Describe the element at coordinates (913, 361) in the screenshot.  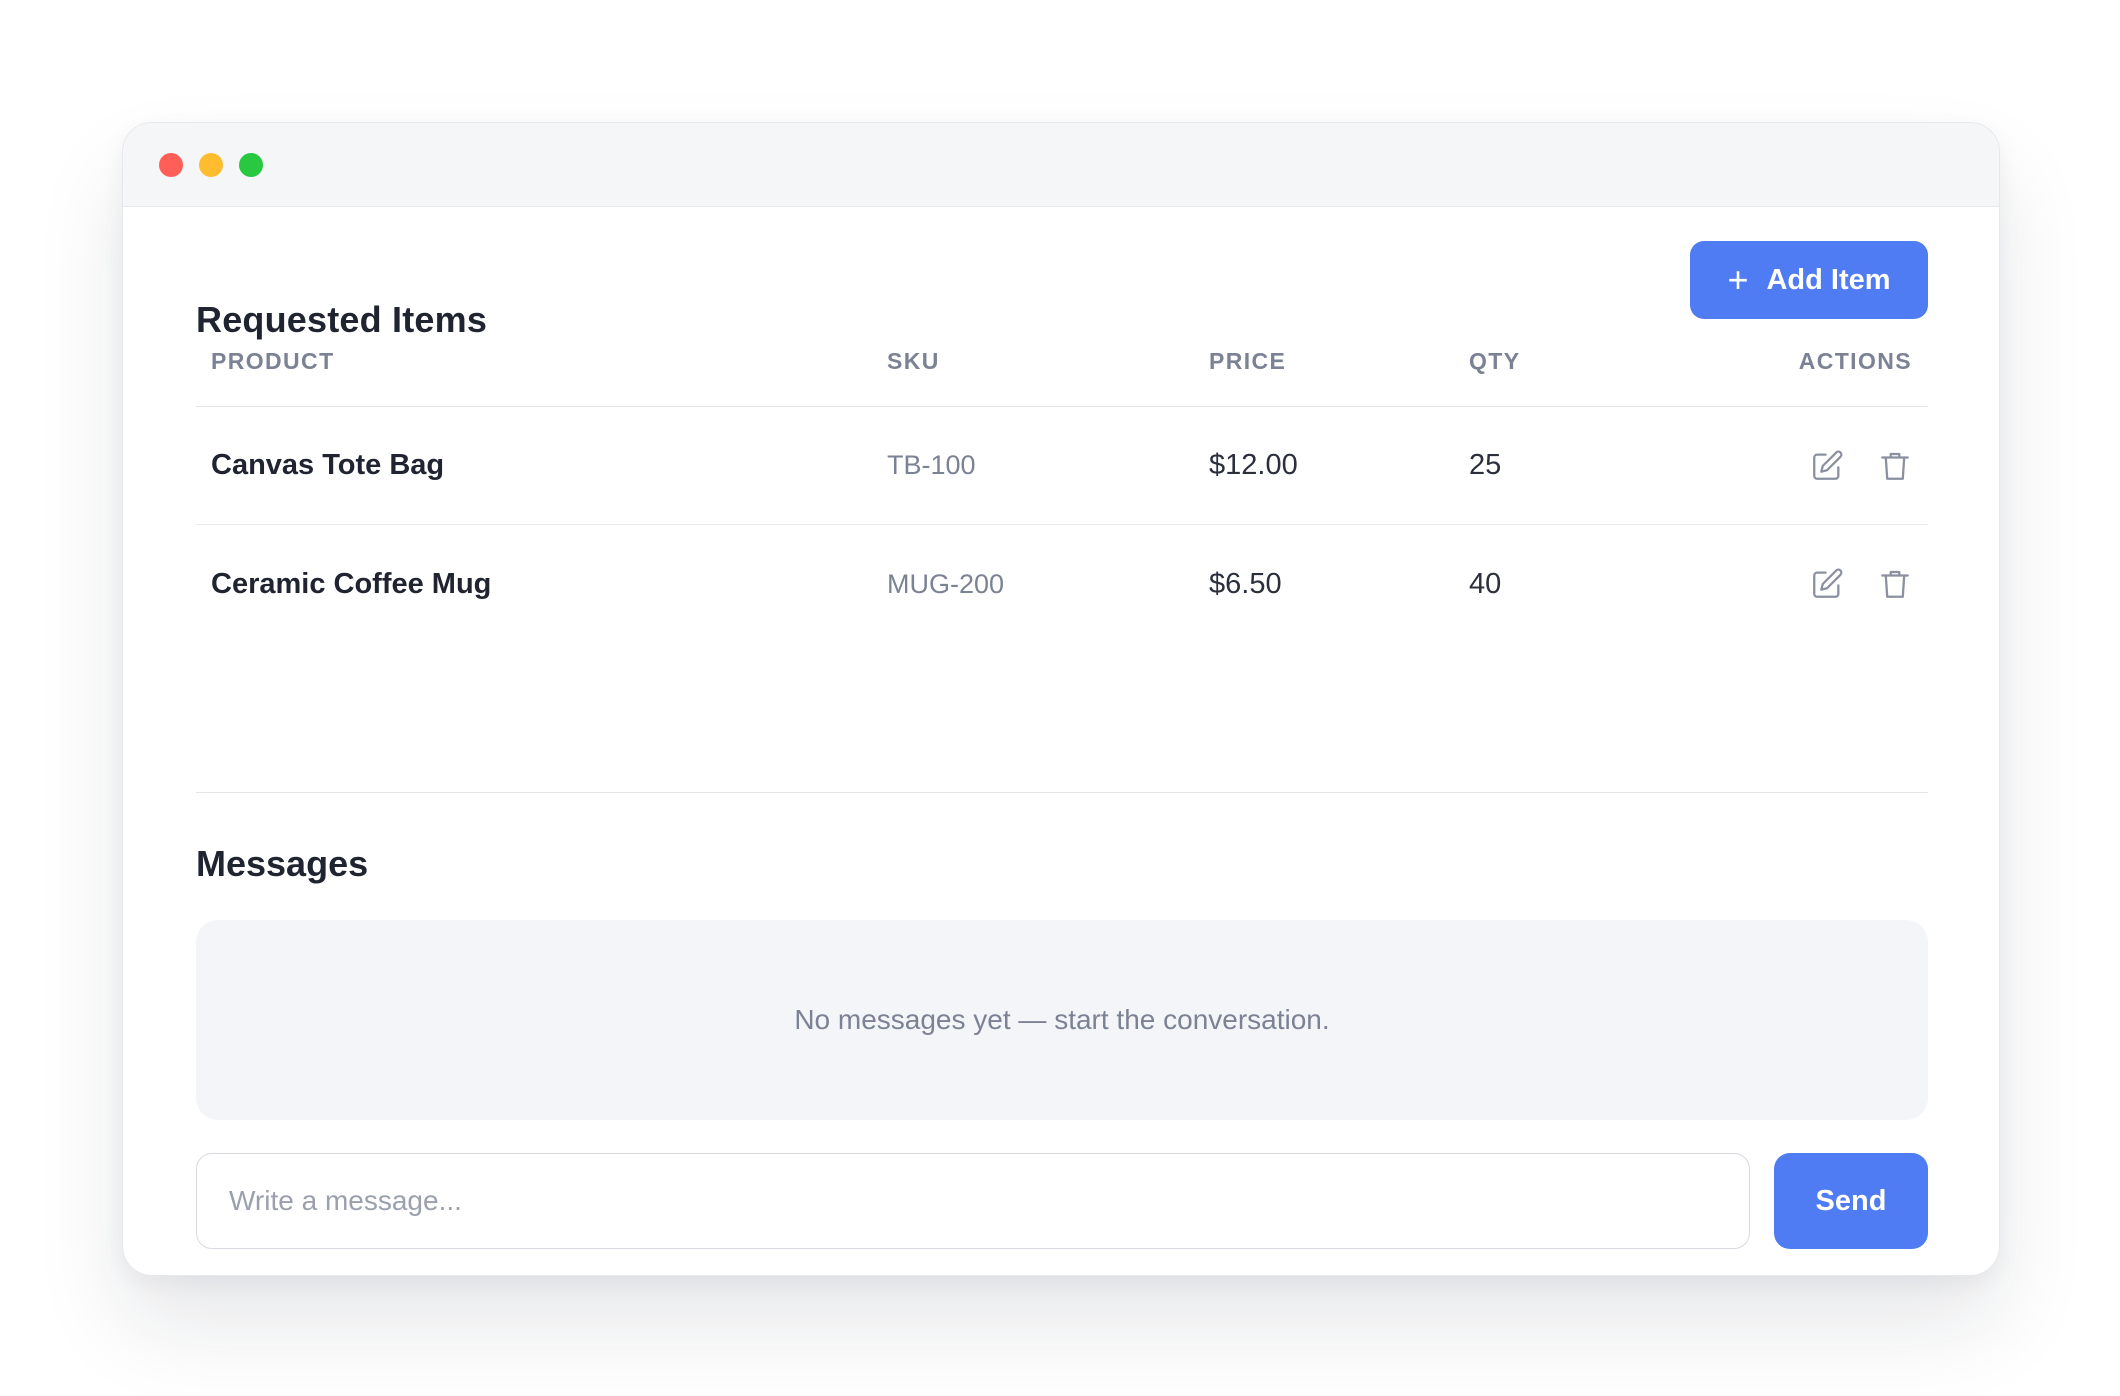
I see `column-header-sku: SKU` at that location.